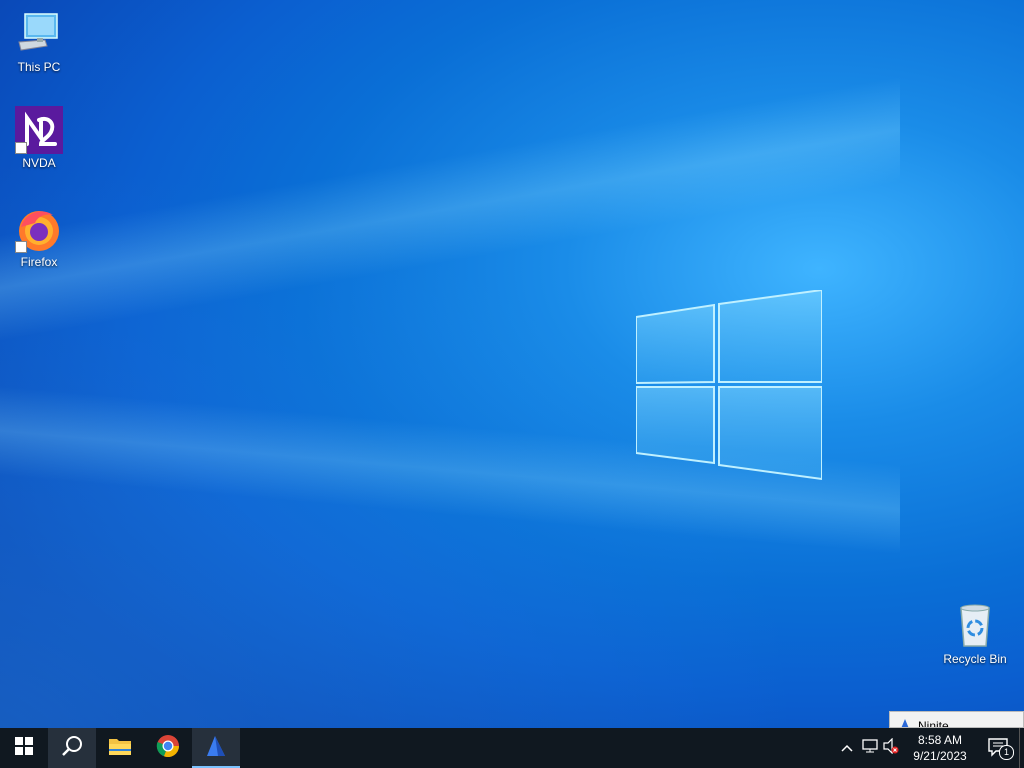 The height and width of the screenshot is (768, 1024). I want to click on network-button, so click(870, 748).